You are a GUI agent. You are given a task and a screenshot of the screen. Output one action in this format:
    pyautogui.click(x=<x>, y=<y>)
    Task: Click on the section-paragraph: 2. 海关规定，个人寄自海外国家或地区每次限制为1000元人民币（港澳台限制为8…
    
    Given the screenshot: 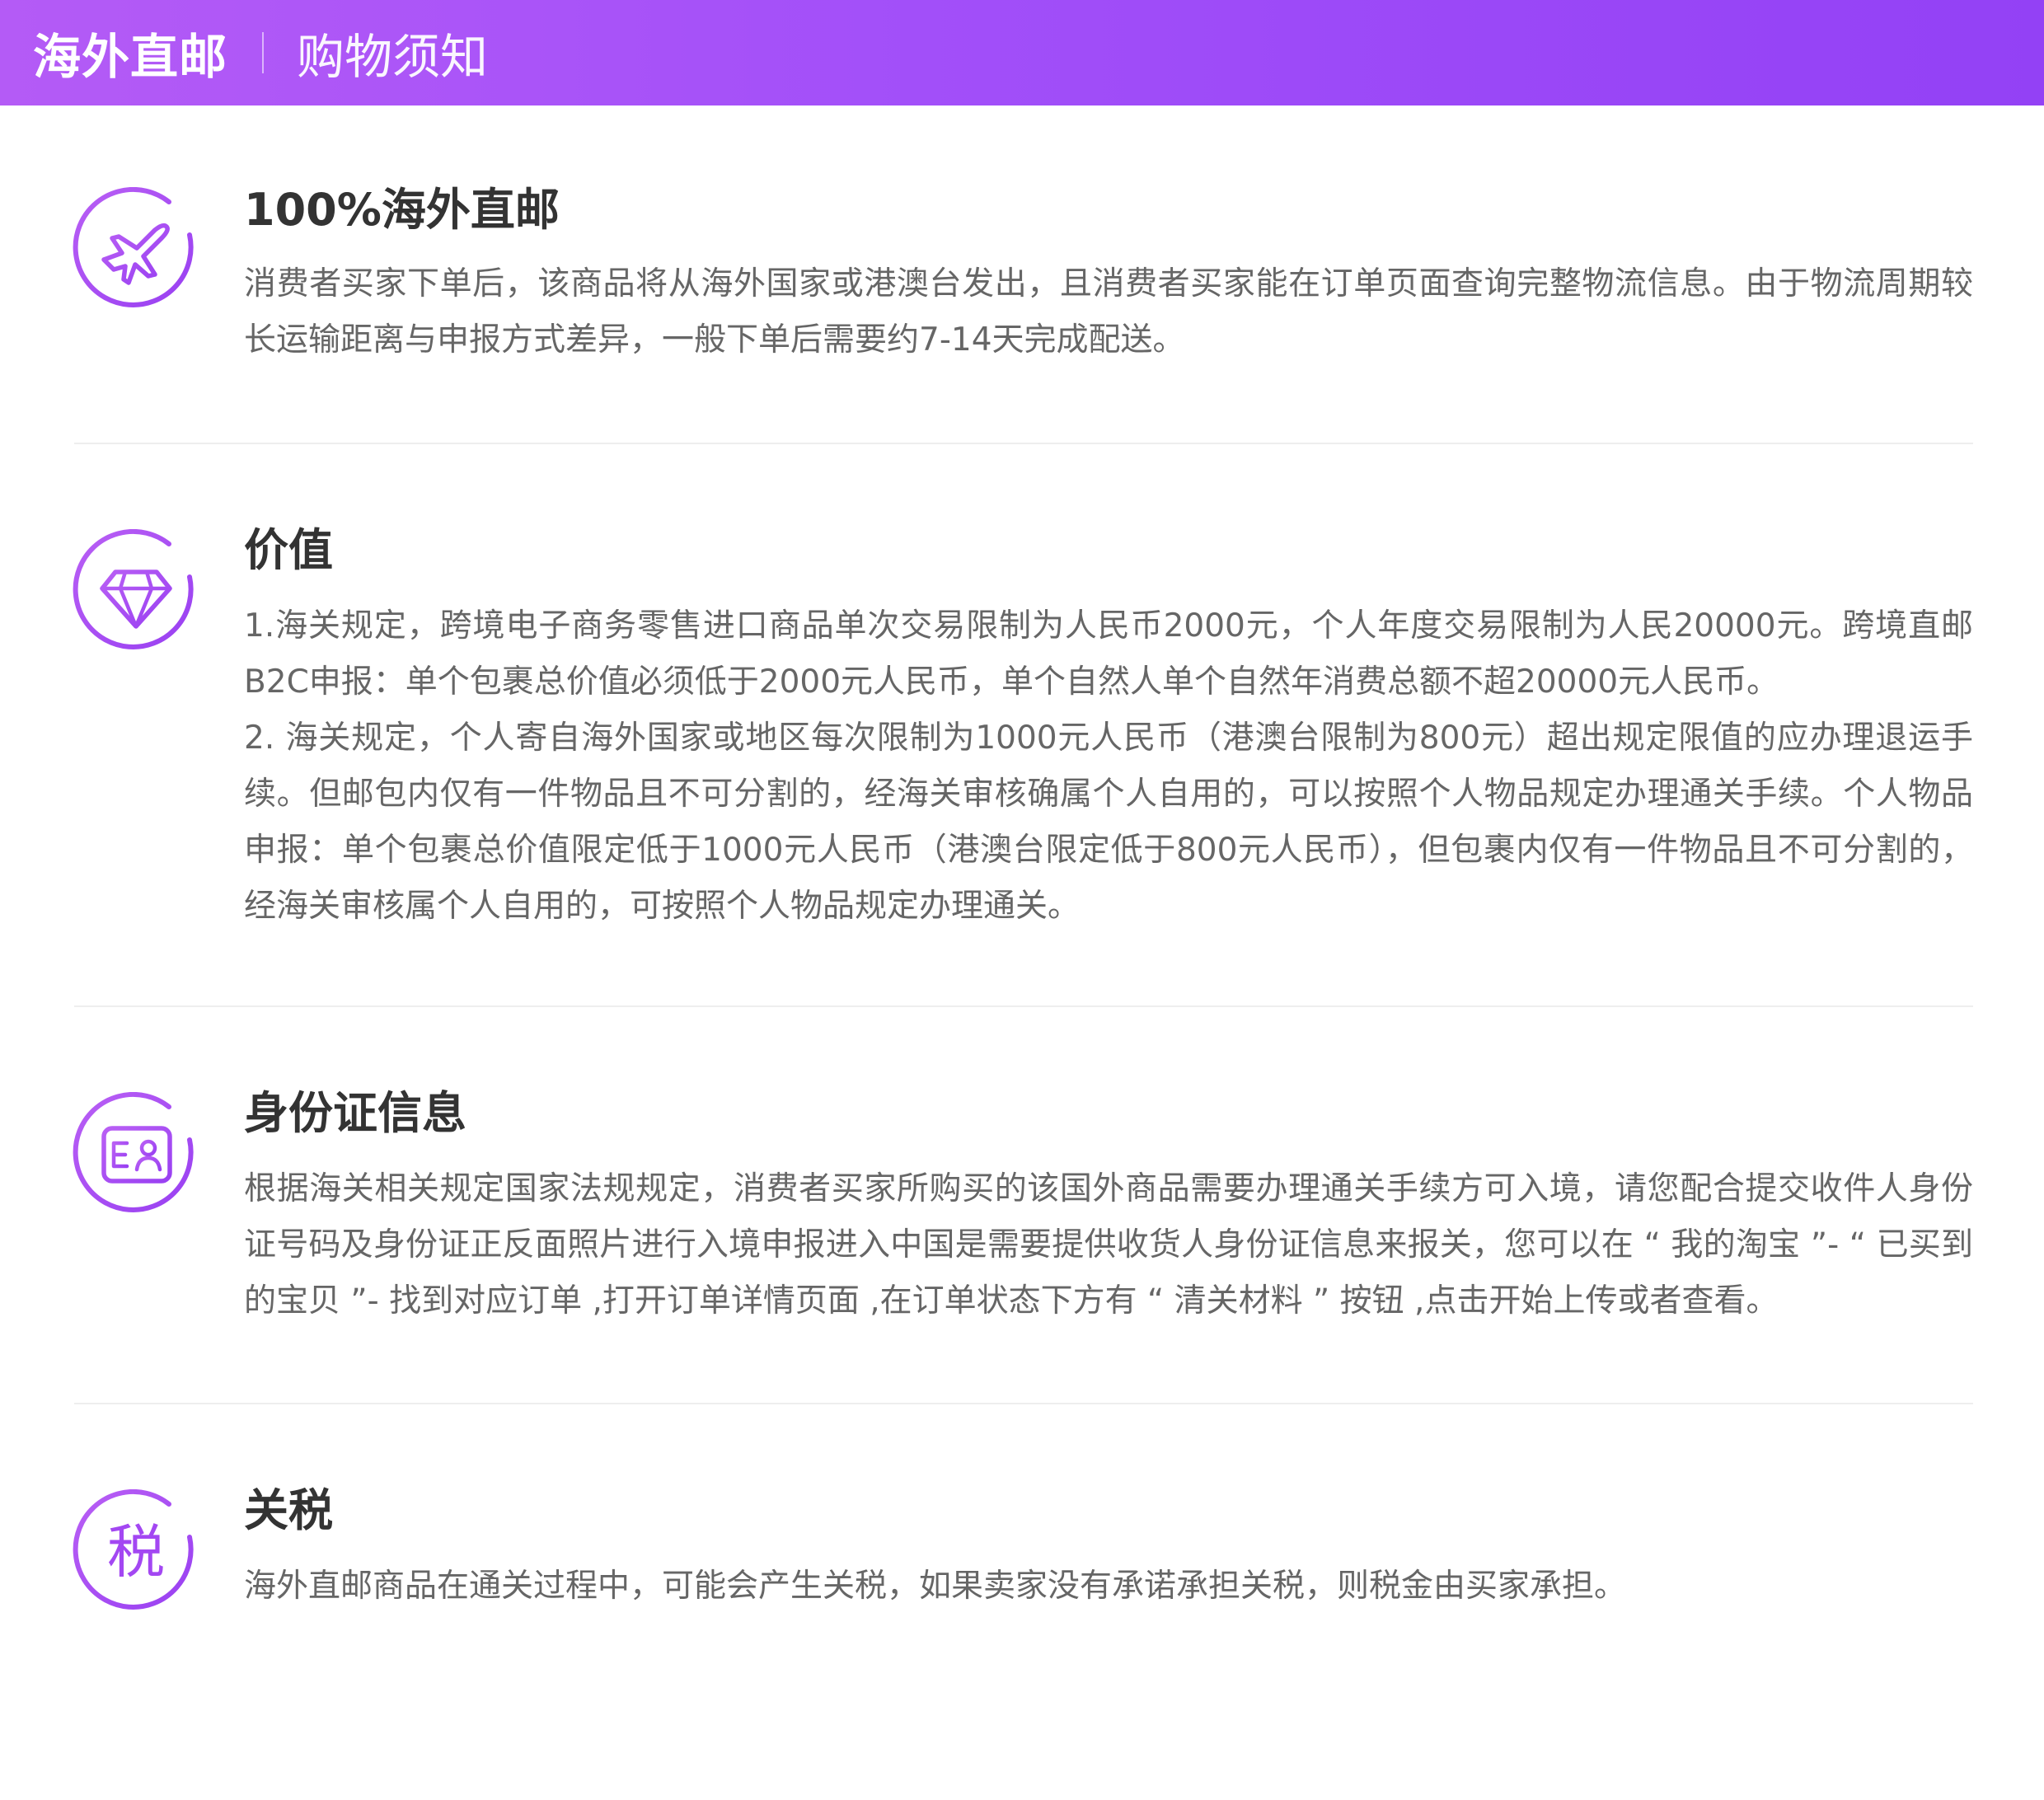 What is the action you would take?
    pyautogui.click(x=1108, y=822)
    